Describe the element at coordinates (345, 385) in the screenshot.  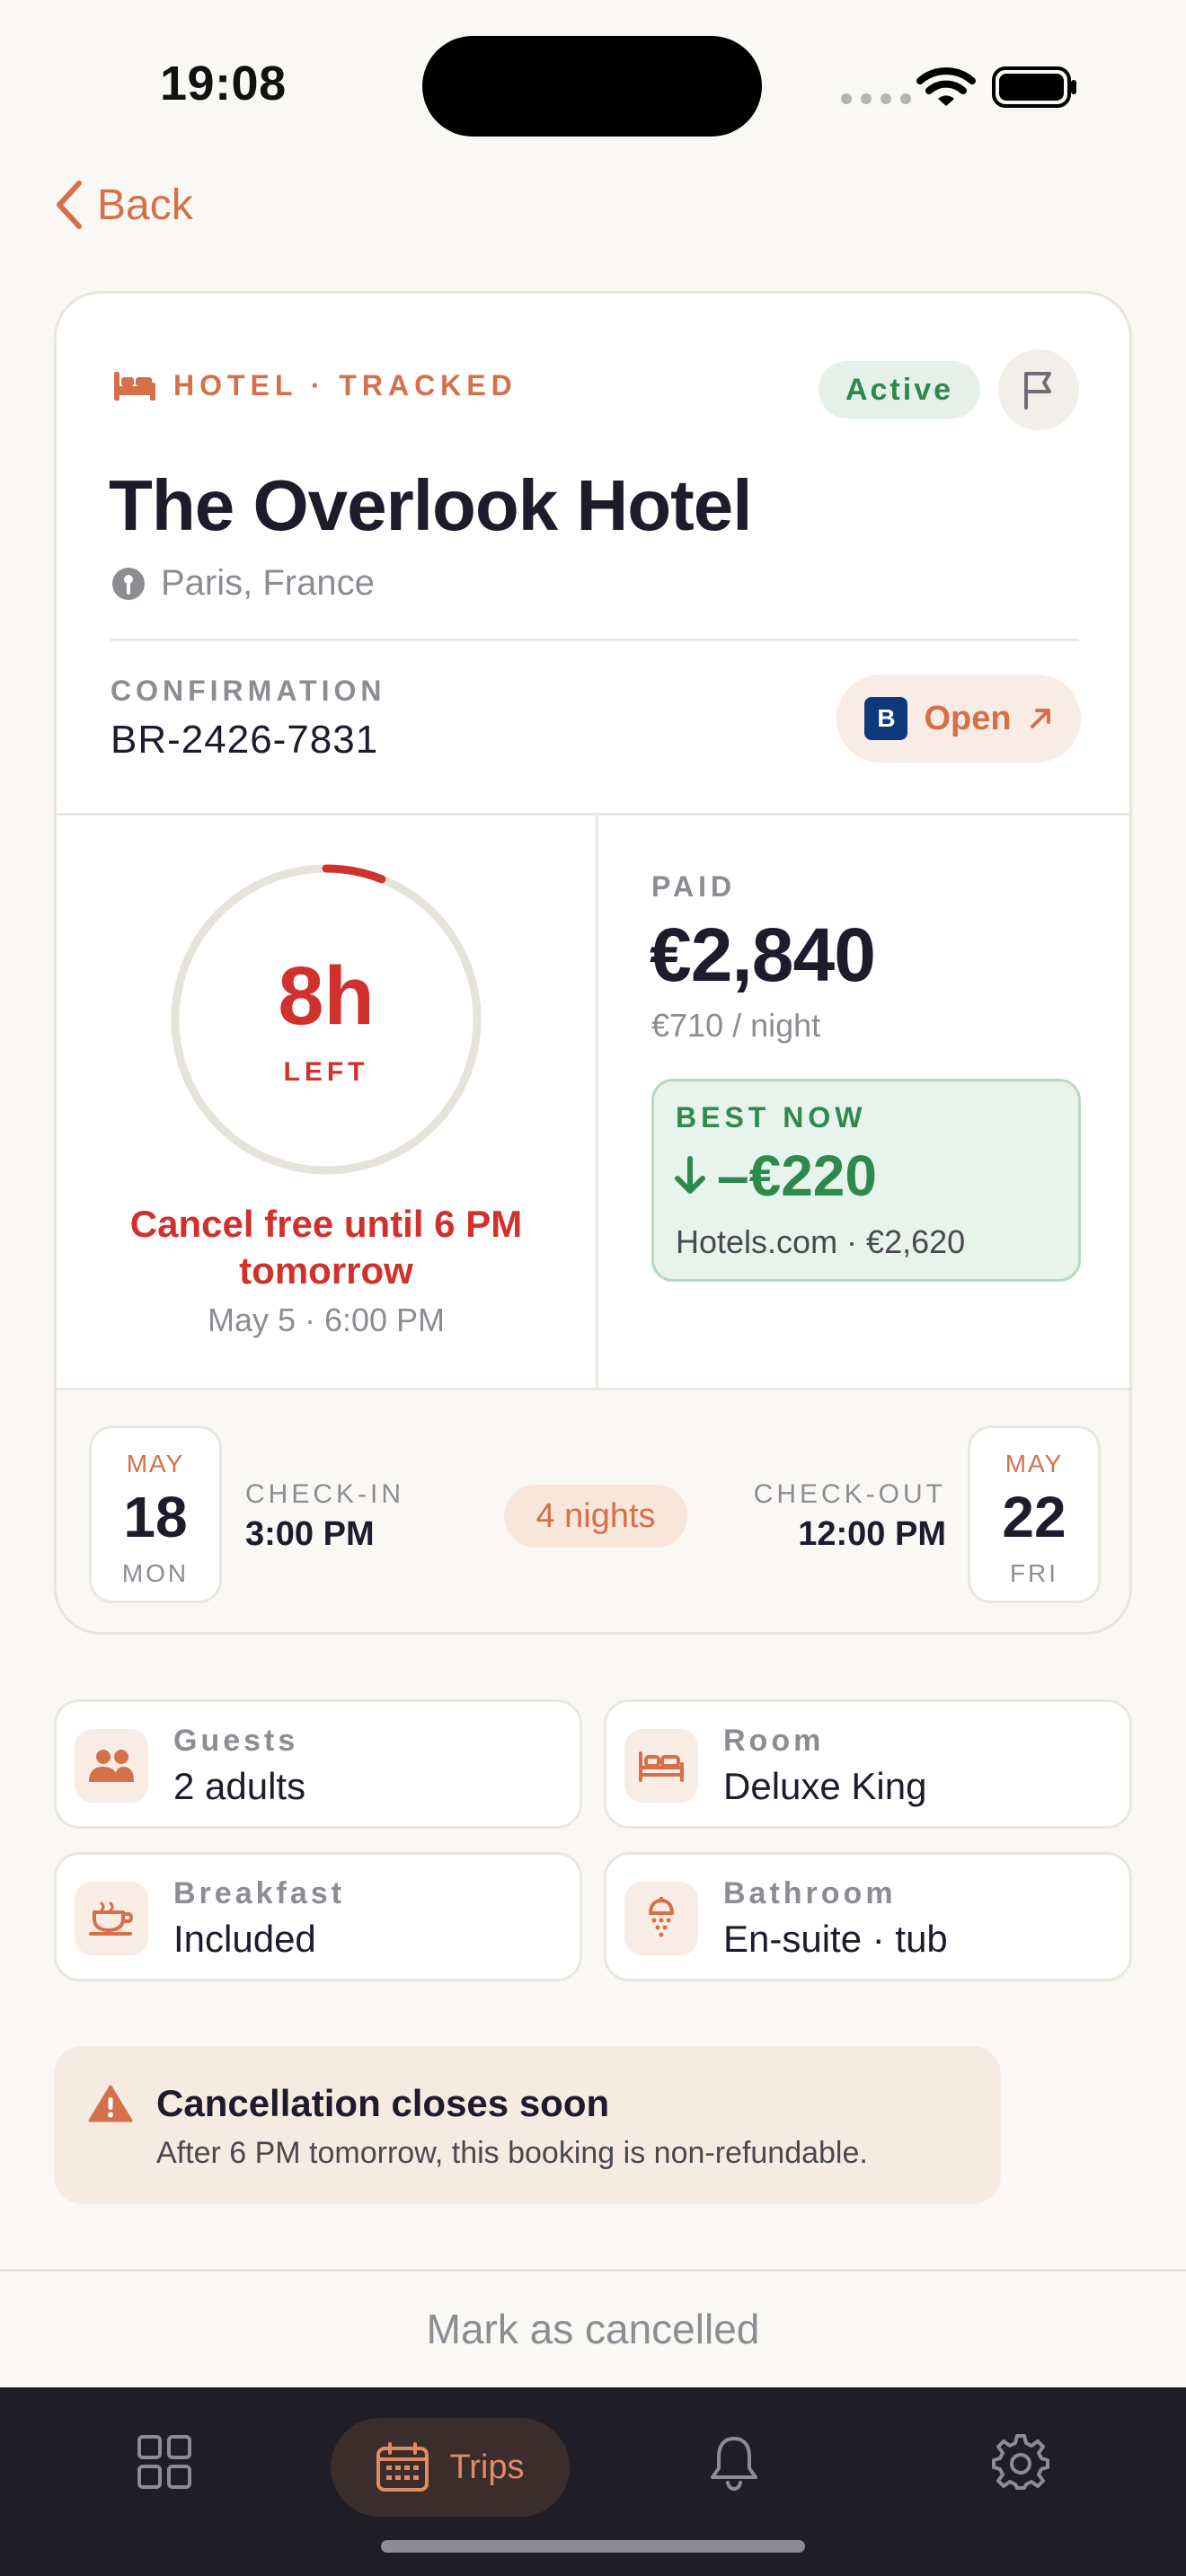
I see `eyebrow-text: HOTEL · TRACKED` at that location.